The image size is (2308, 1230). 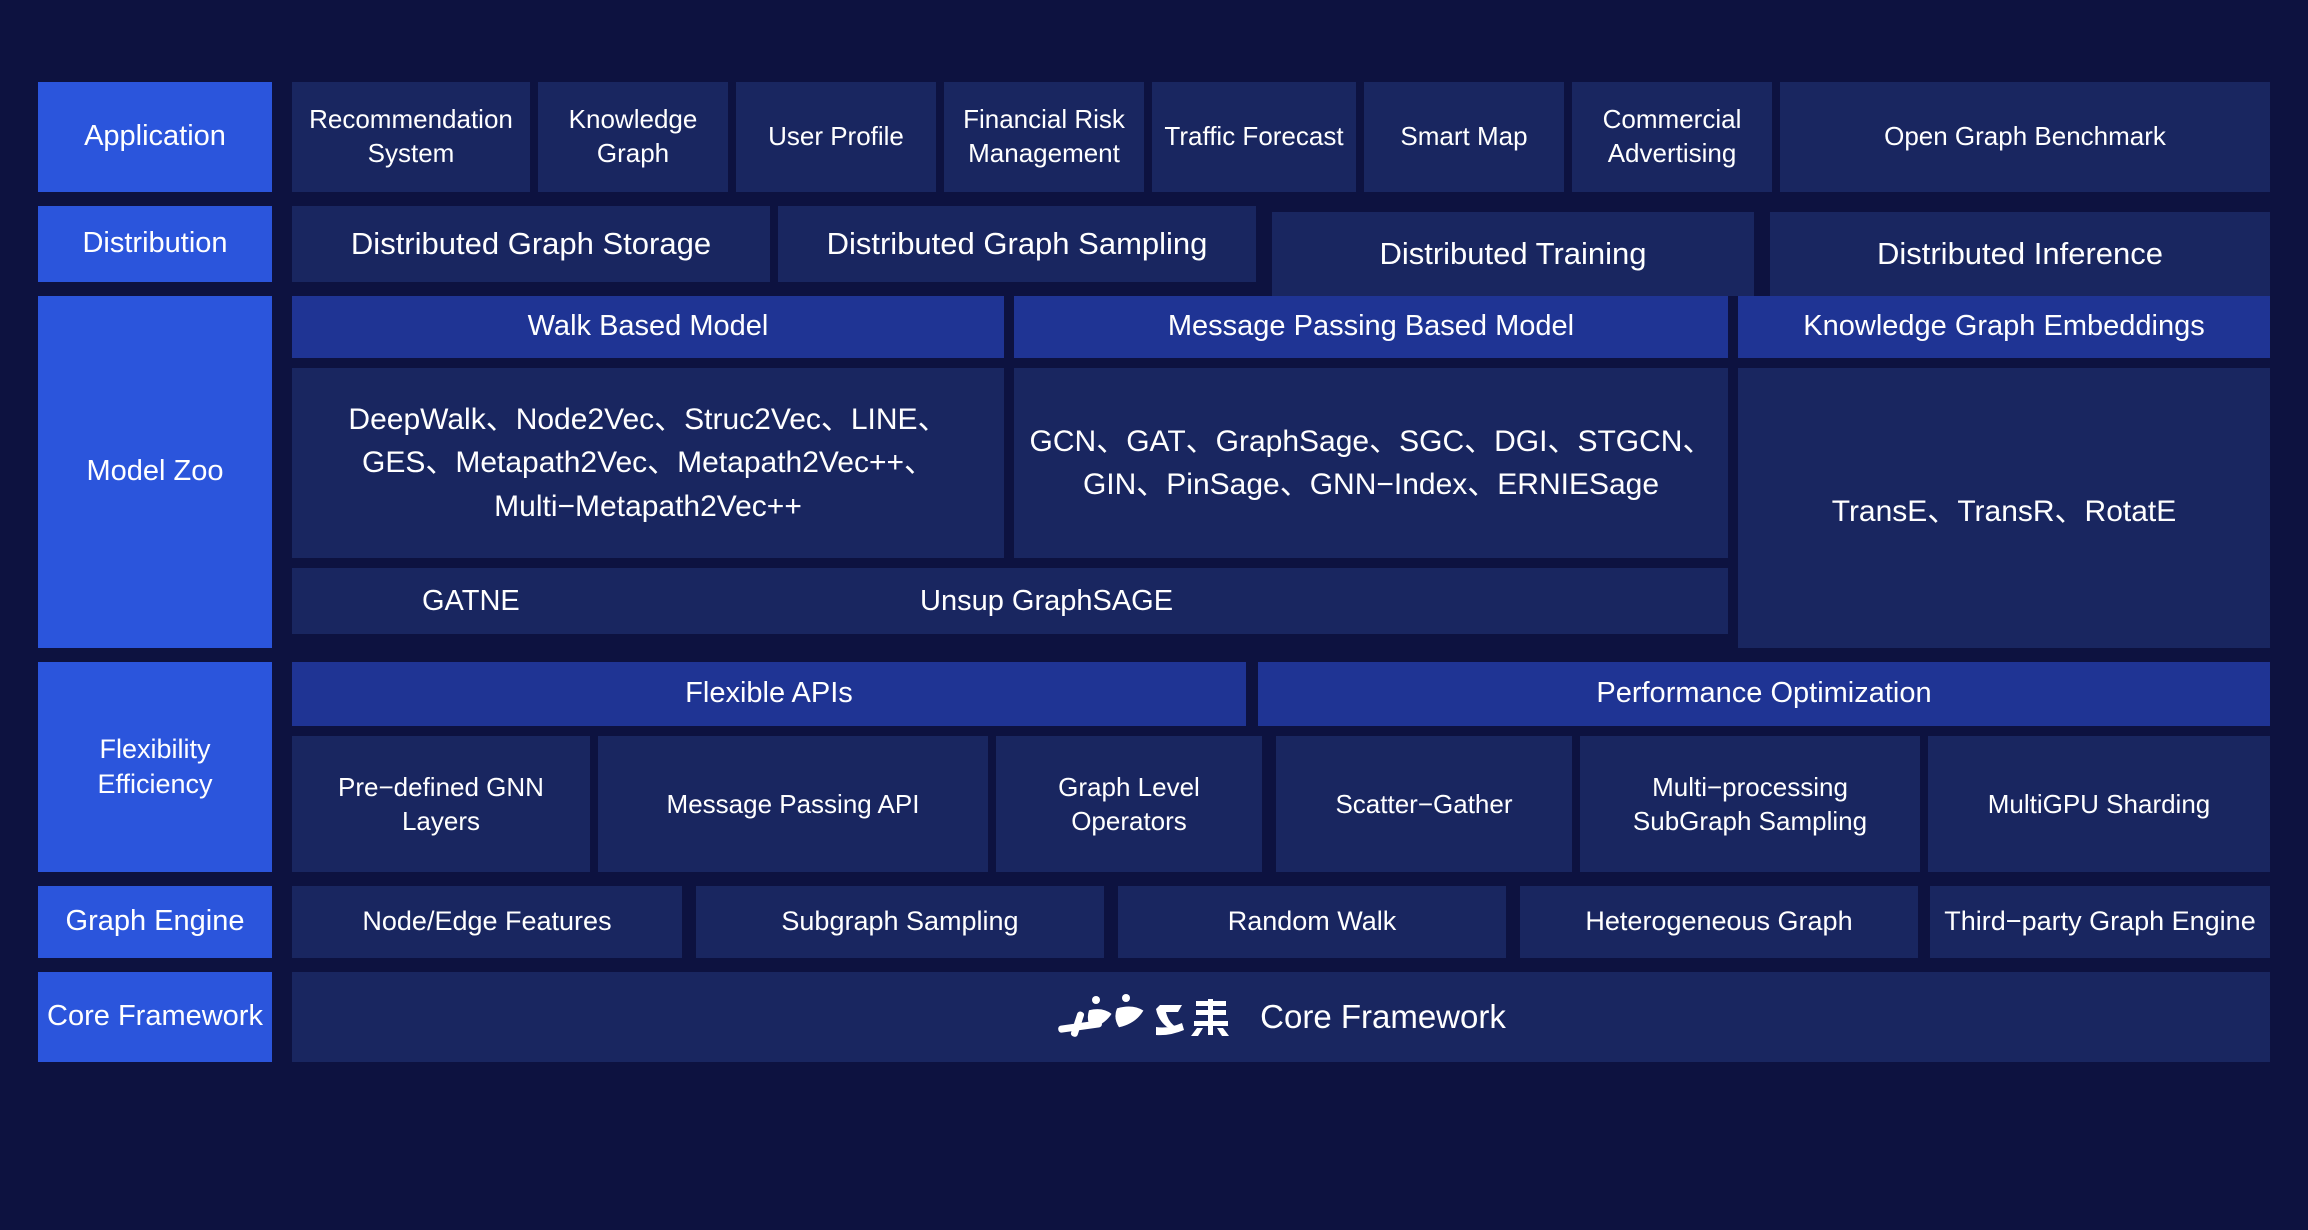 I want to click on flex-item-scatter-gather: Scatter−Gather, so click(x=1424, y=804).